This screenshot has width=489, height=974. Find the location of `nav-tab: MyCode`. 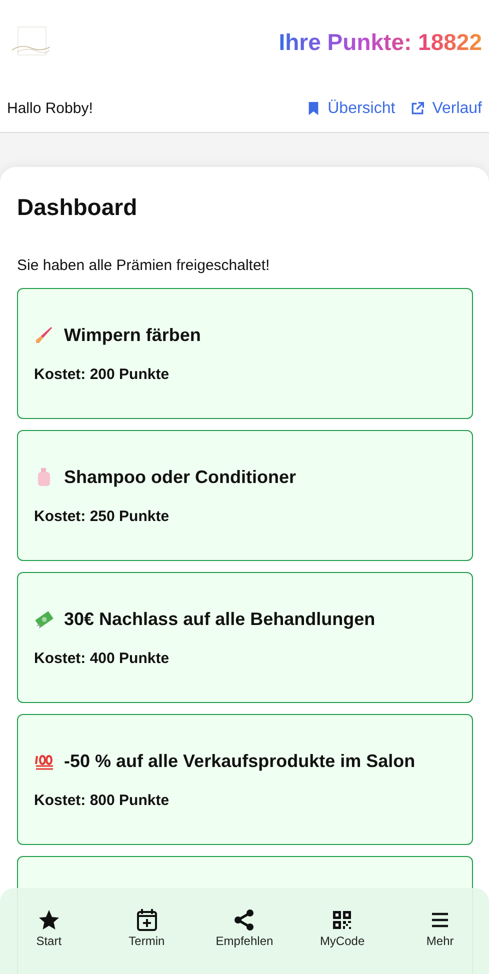

nav-tab: MyCode is located at coordinates (342, 928).